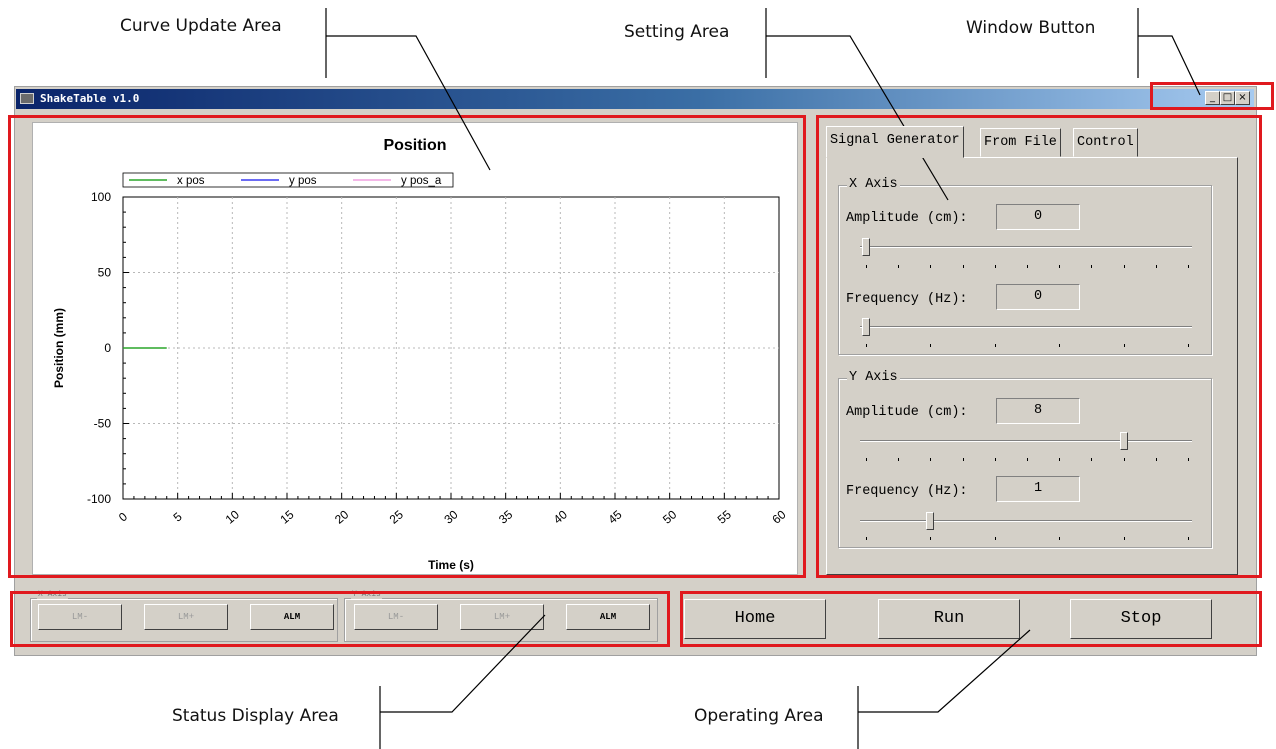  What do you see at coordinates (90, 98) in the screenshot?
I see `window-title: ShakeTable v1.0` at bounding box center [90, 98].